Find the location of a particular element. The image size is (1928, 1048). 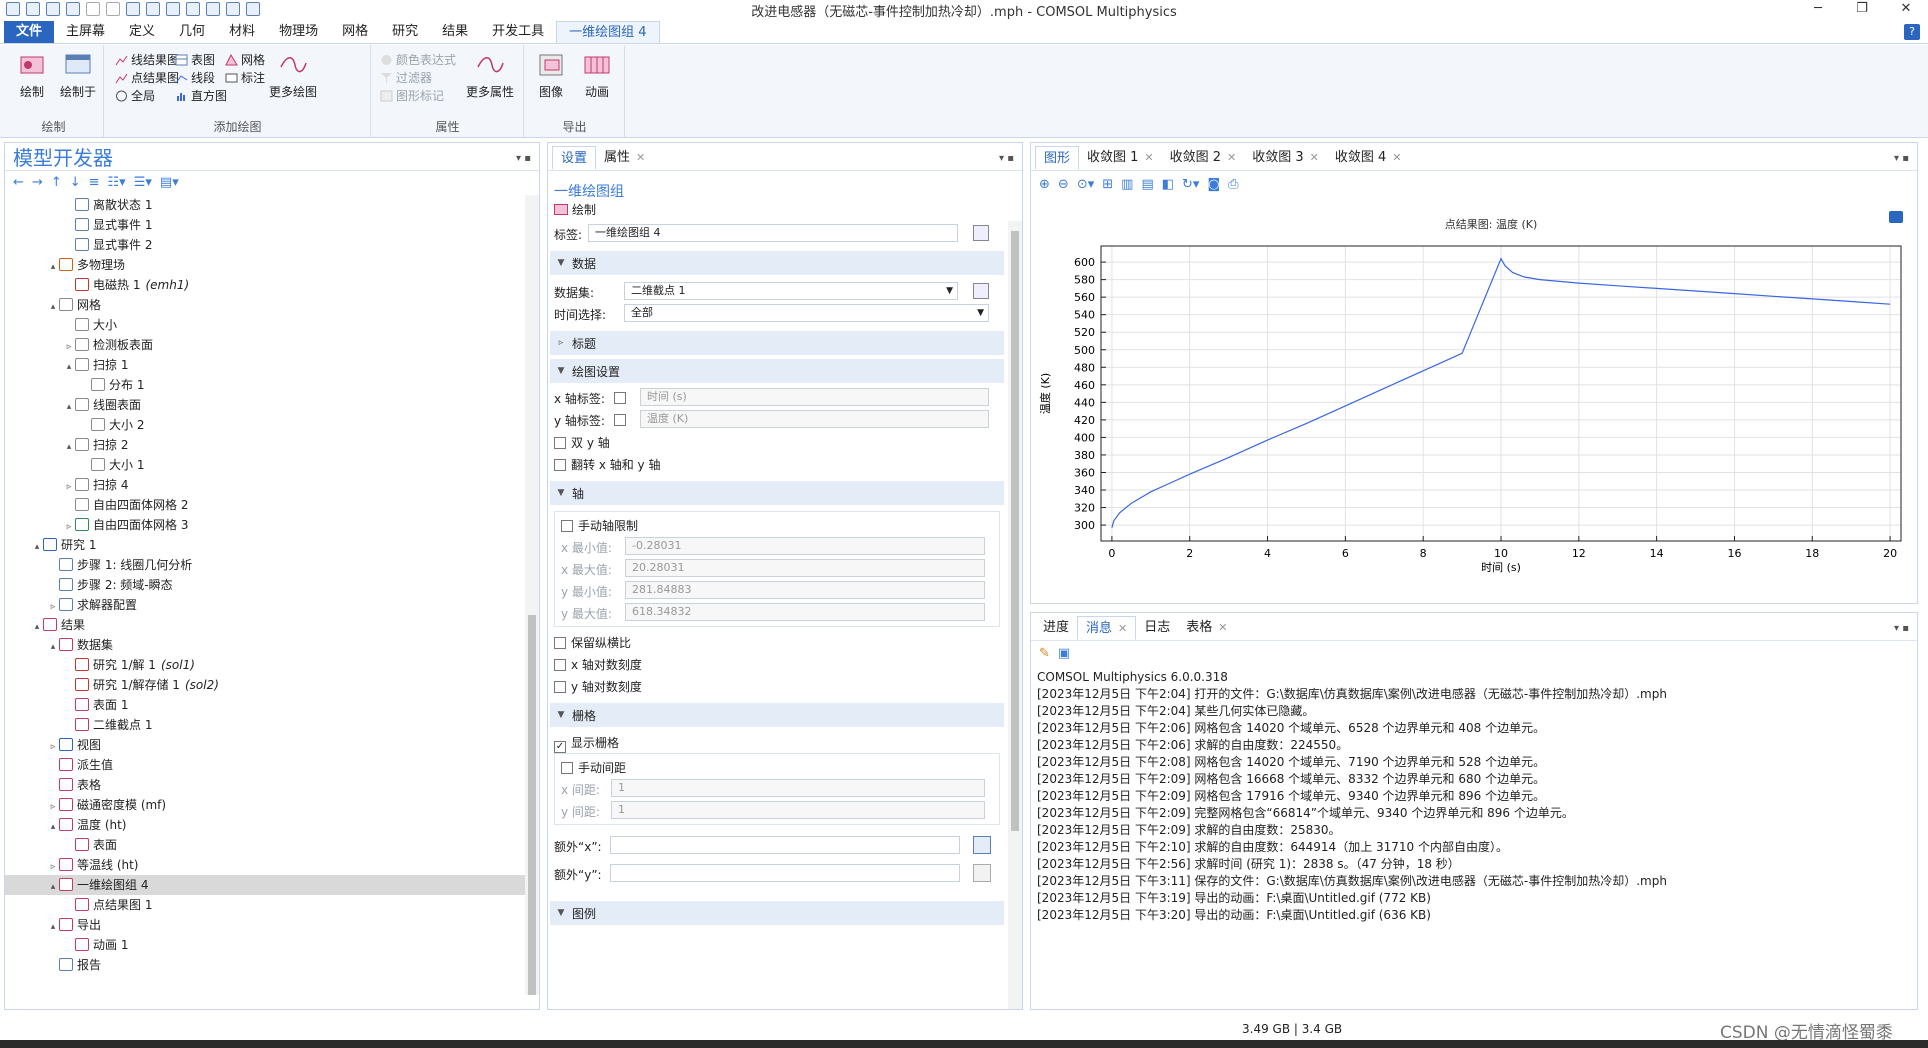

expand-all-icon: ☷▾ is located at coordinates (117, 182).